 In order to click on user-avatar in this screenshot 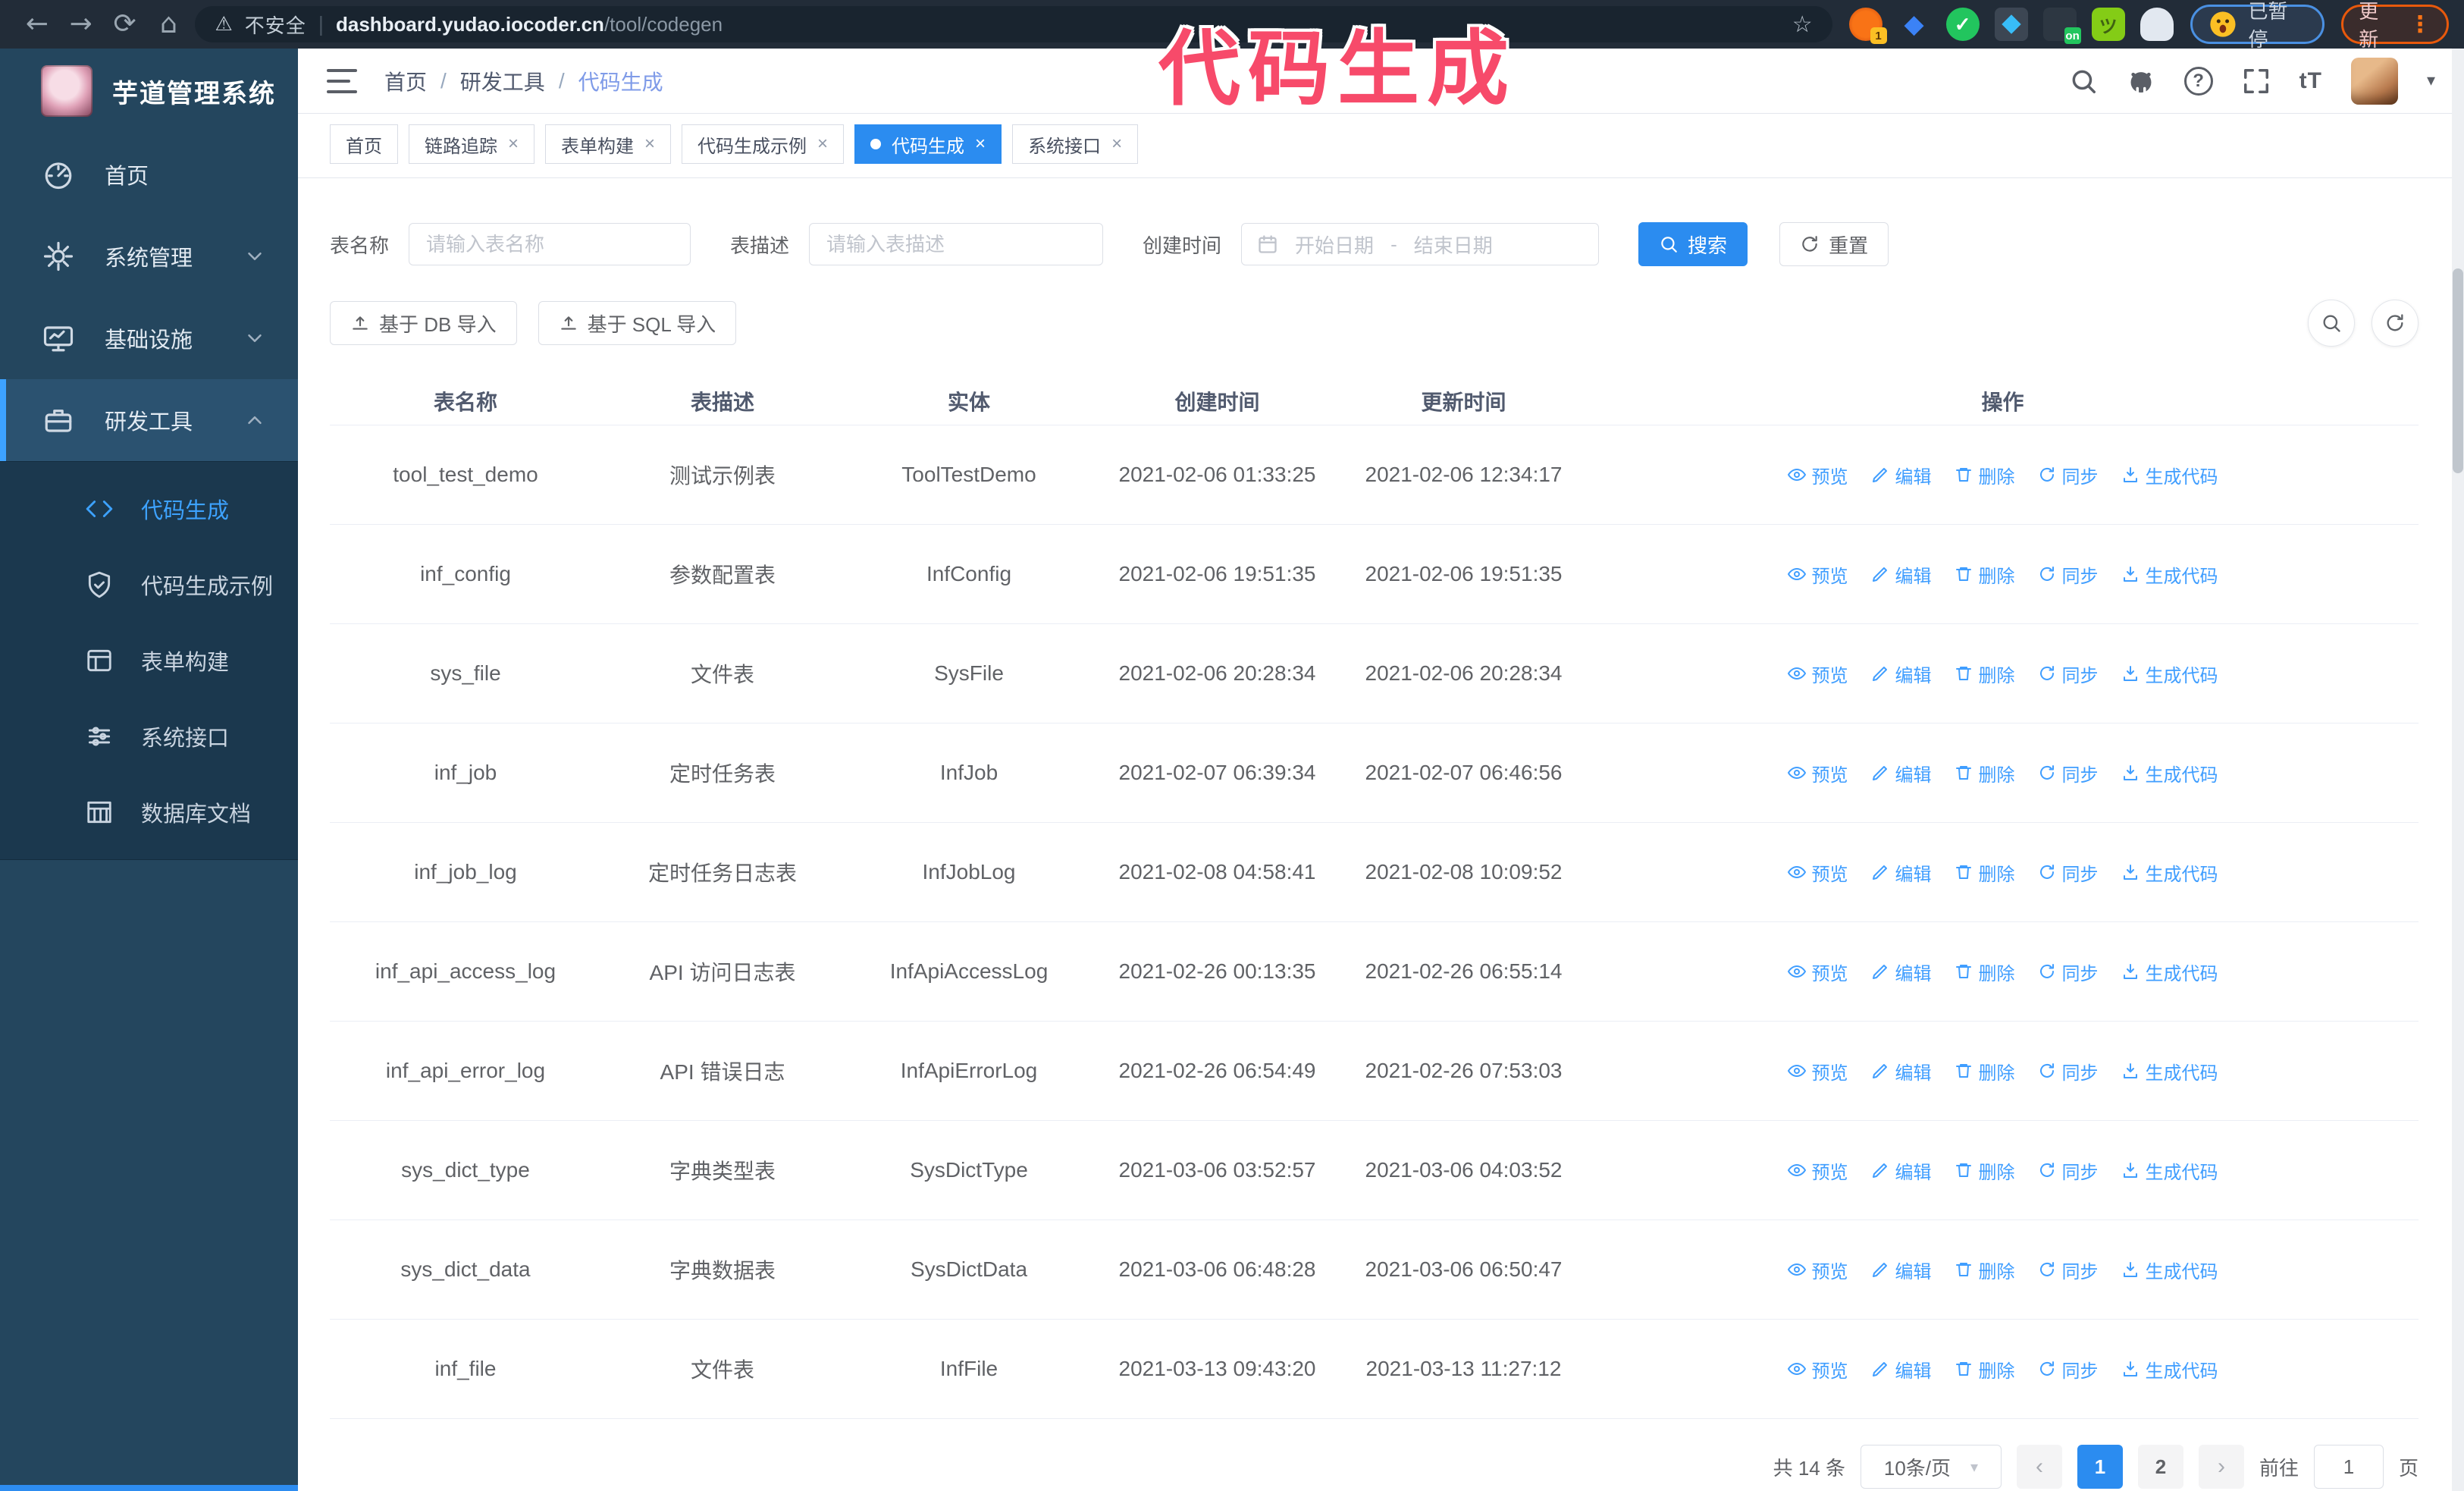, I will do `click(2374, 81)`.